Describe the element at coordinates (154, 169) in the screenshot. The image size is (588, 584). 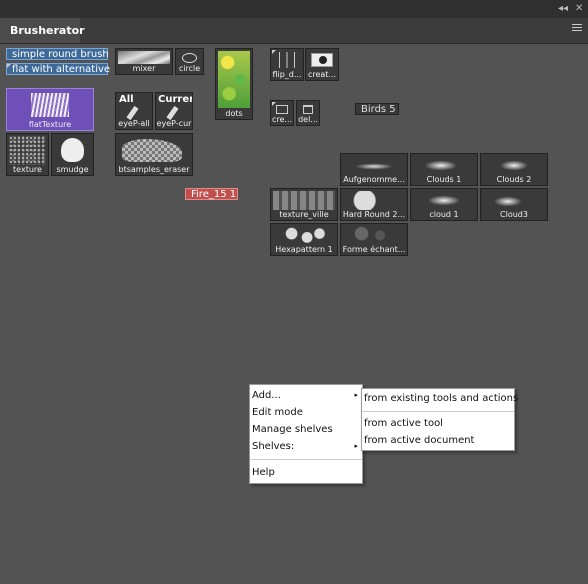
I see `brush-label: btsamples_eraser` at that location.